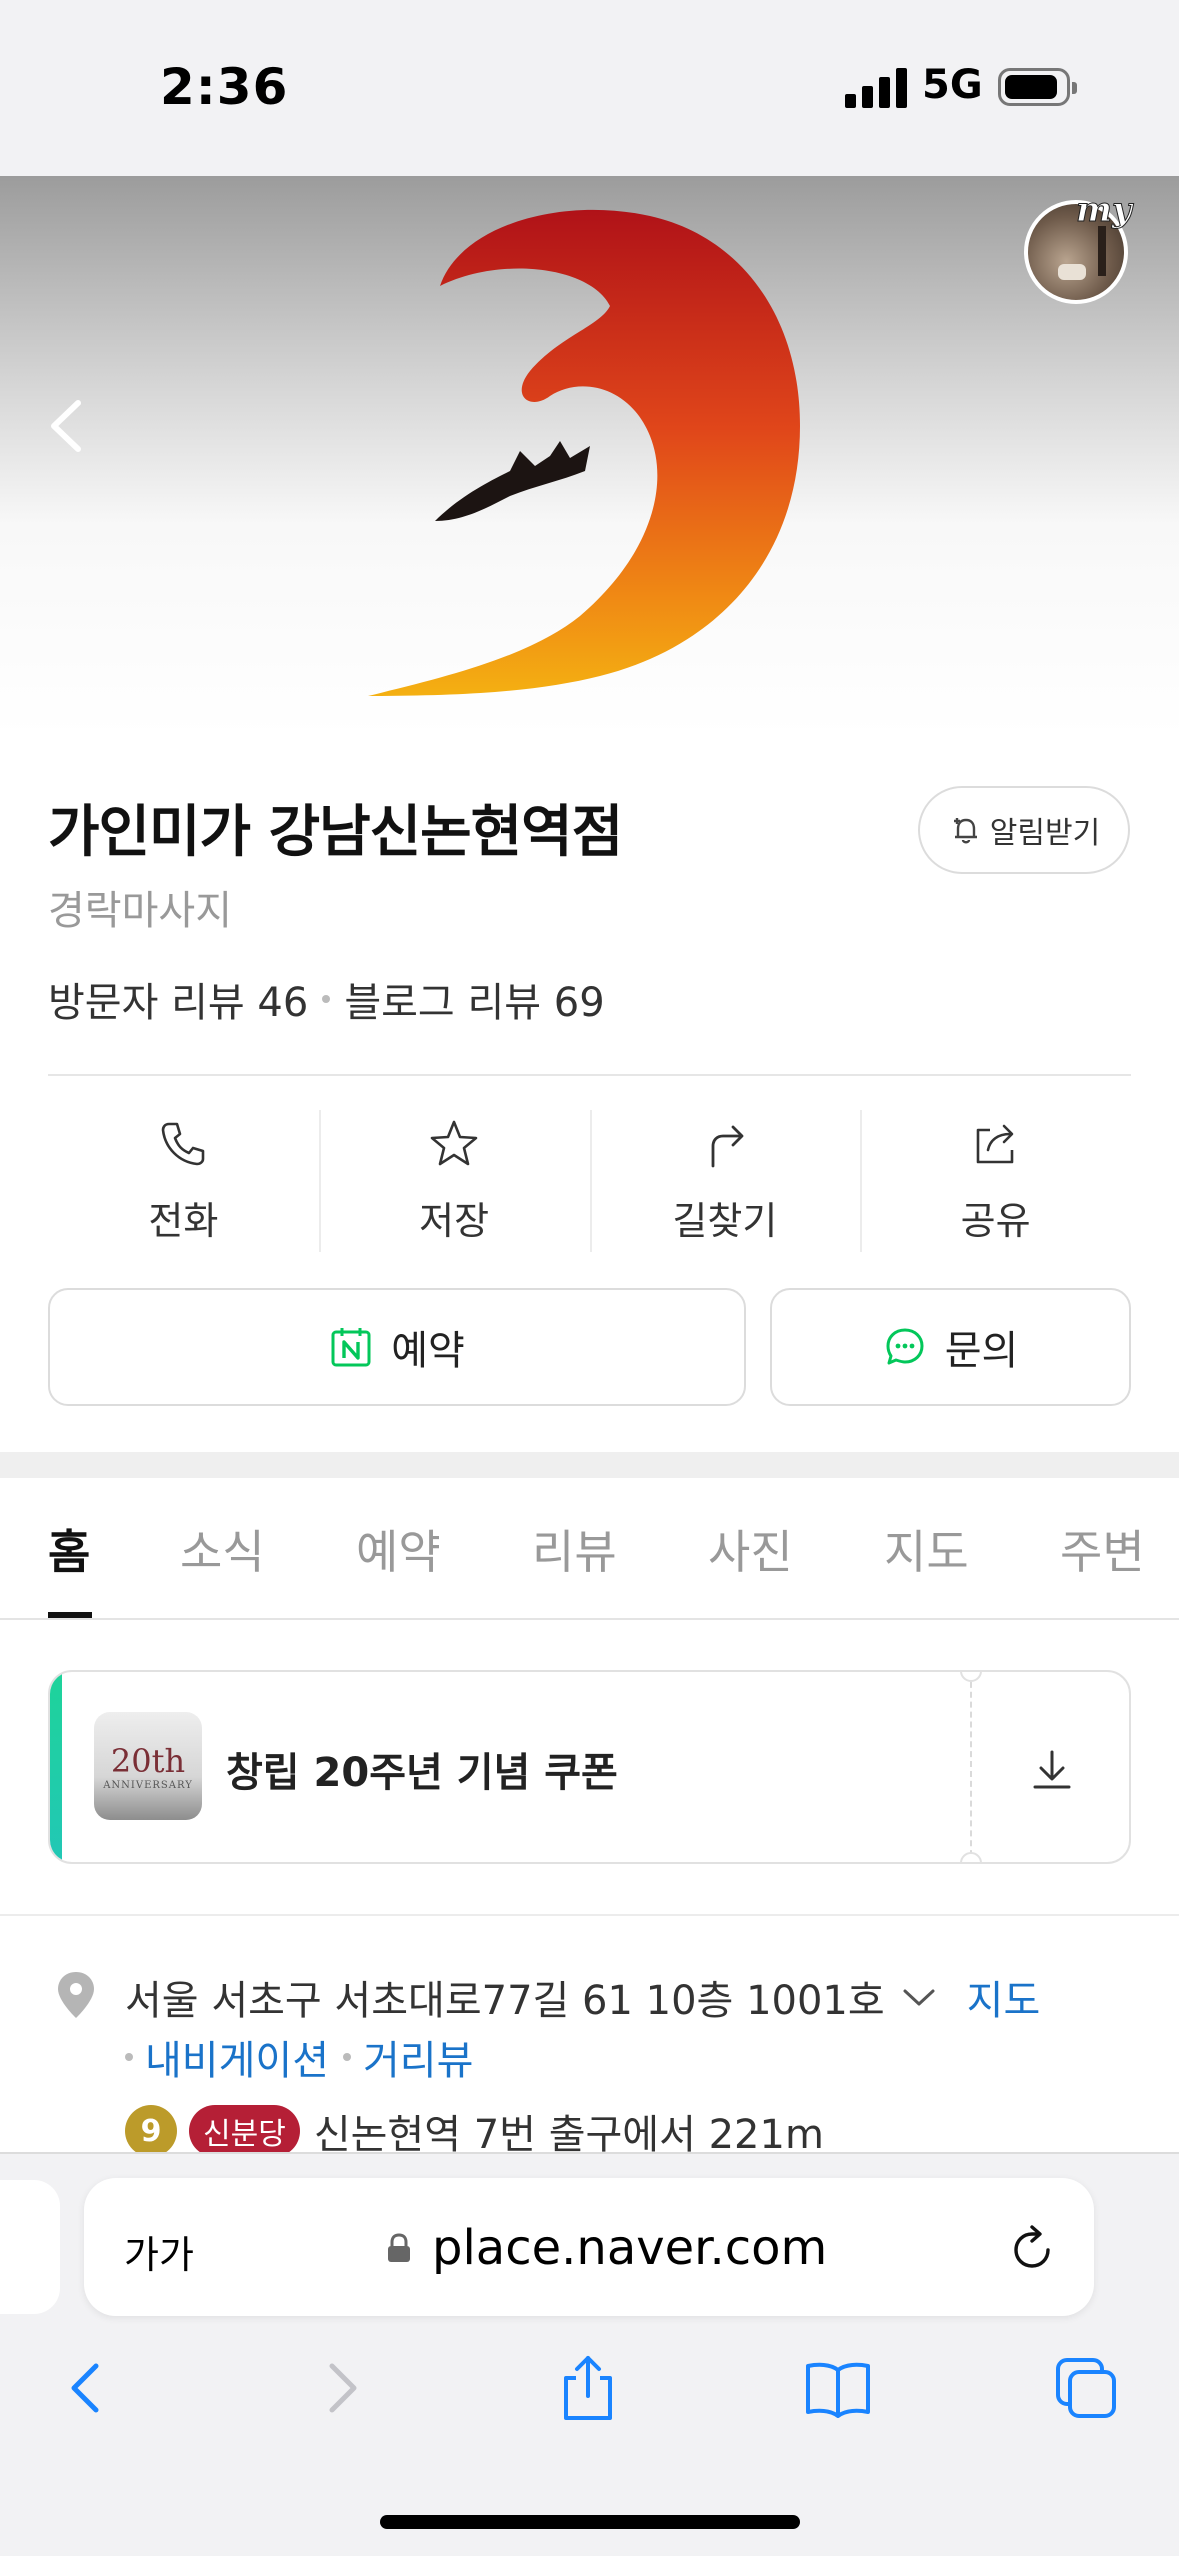  Describe the element at coordinates (69, 1549) in the screenshot. I see `tab-home: 홈` at that location.